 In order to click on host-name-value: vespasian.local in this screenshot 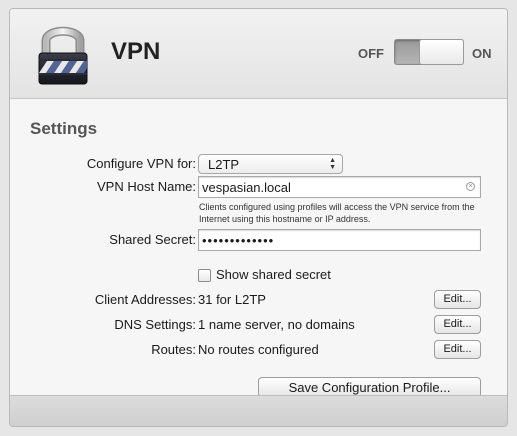, I will do `click(246, 187)`.